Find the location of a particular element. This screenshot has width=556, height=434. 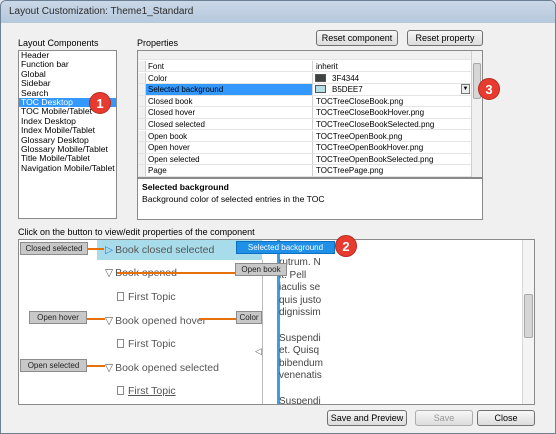

property-row: Closed book TOCTreeCloseBook.png is located at coordinates (305, 101).